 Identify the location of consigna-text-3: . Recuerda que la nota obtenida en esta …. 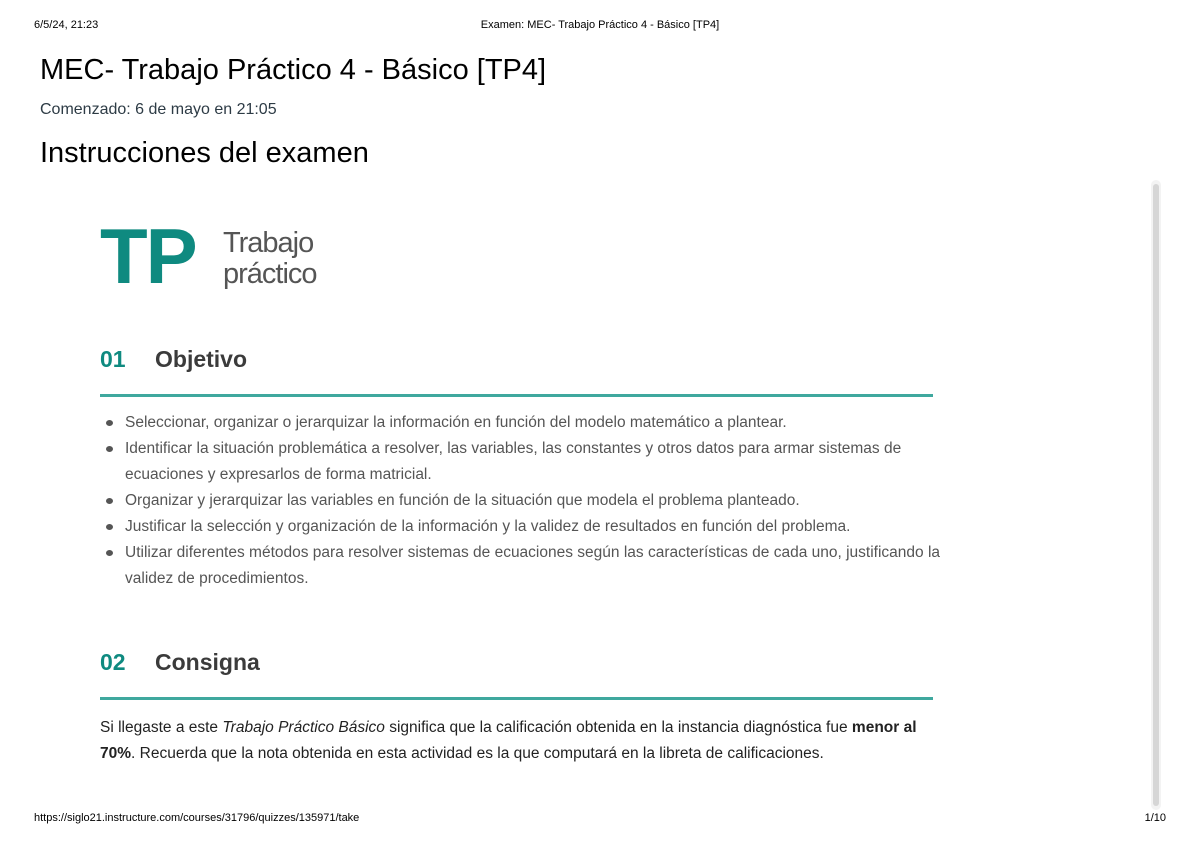
(477, 753).